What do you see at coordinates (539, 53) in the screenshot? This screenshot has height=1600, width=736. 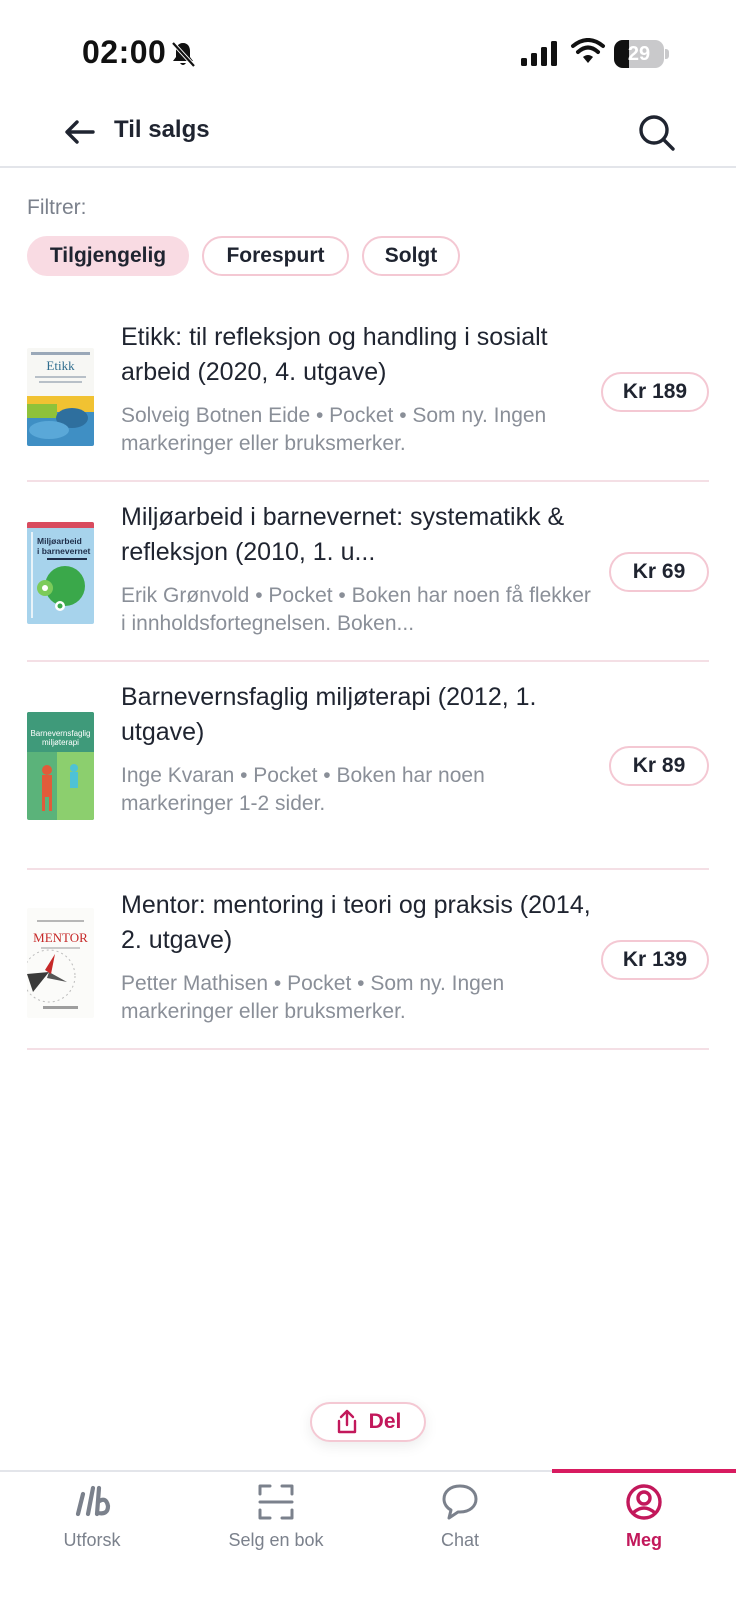 I see `signal-icon` at bounding box center [539, 53].